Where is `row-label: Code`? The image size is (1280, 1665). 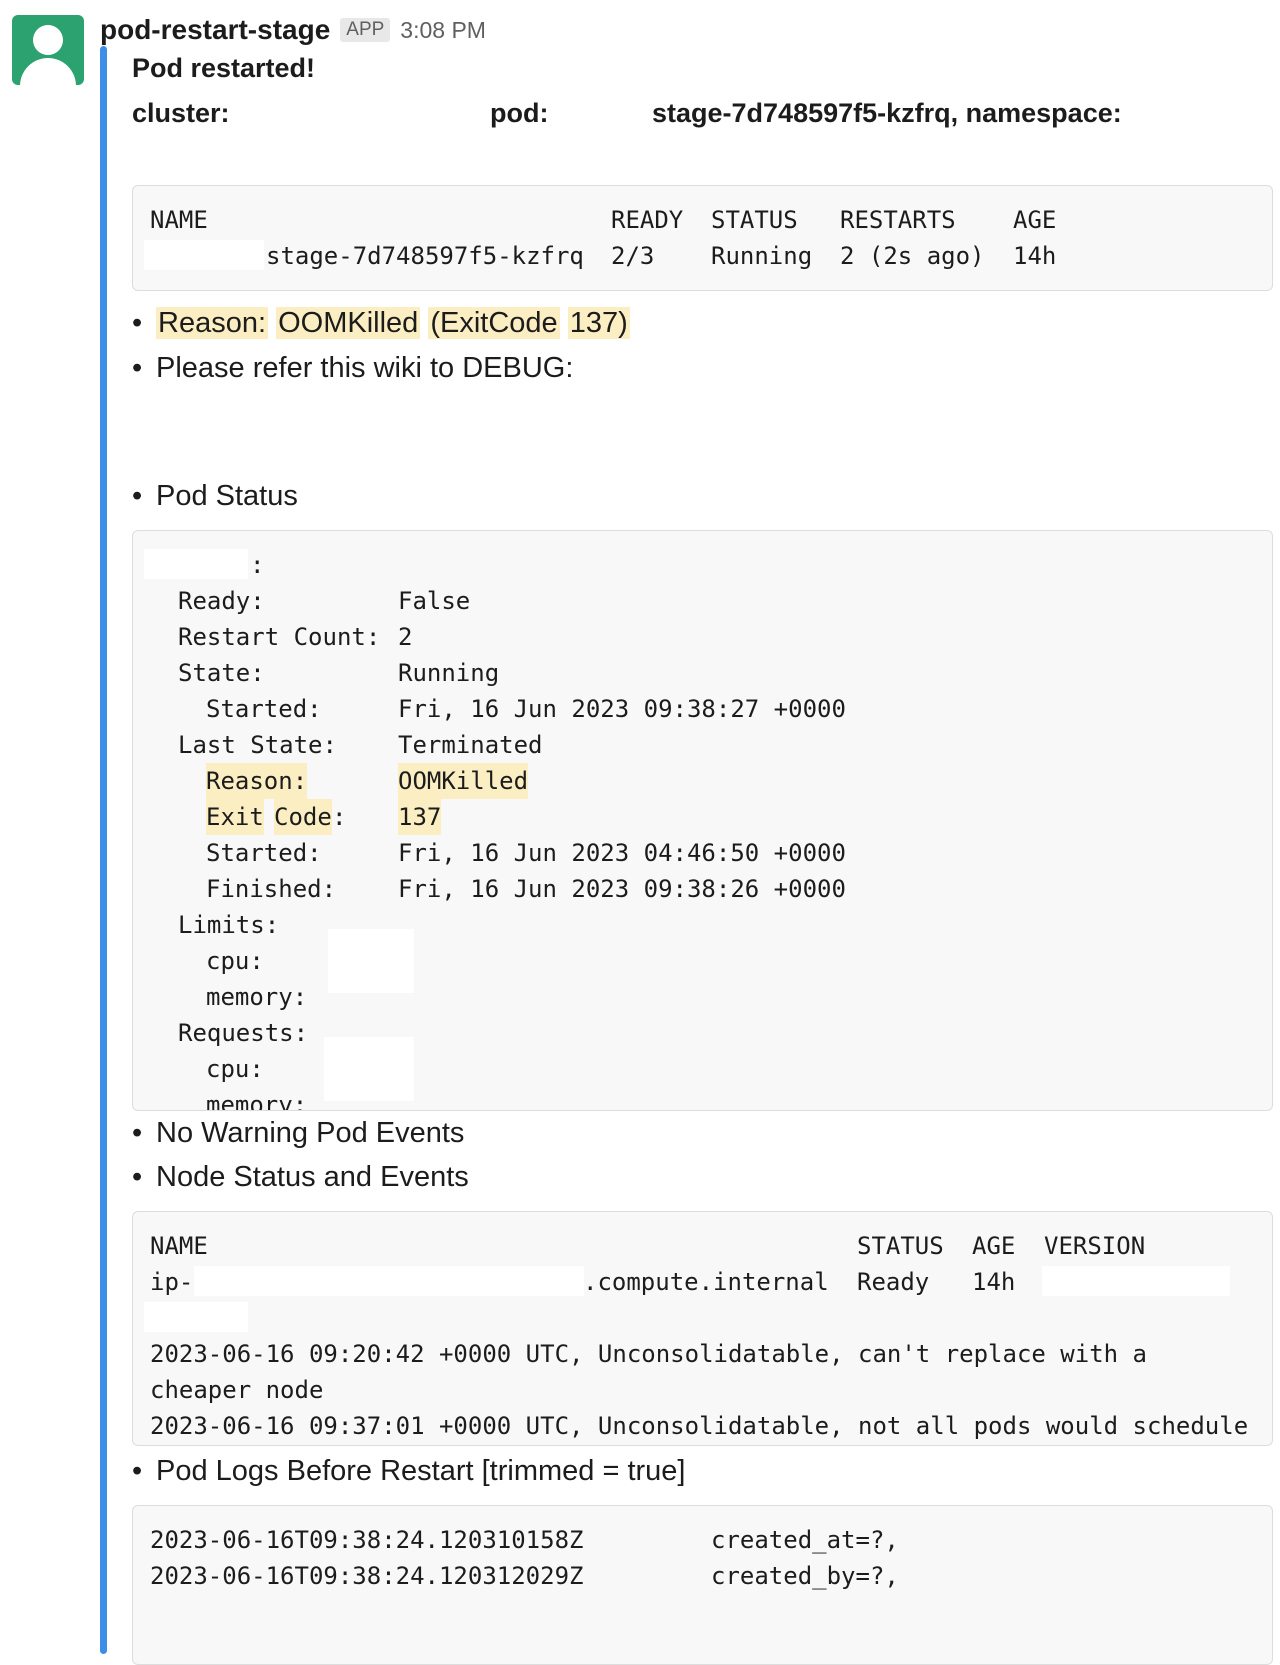
row-label: Code is located at coordinates (303, 817).